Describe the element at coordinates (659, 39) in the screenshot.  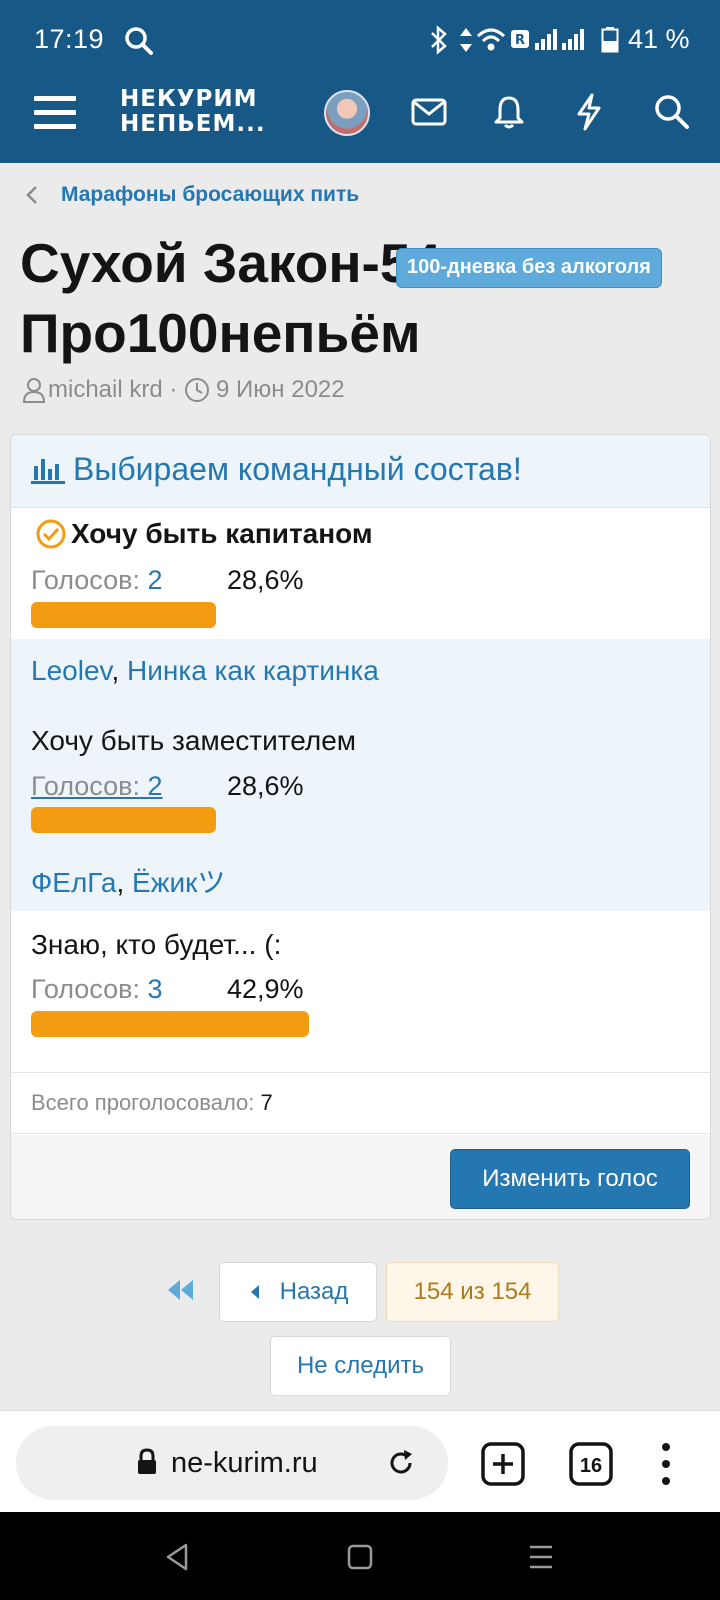
I see `battery-percent: 41 %` at that location.